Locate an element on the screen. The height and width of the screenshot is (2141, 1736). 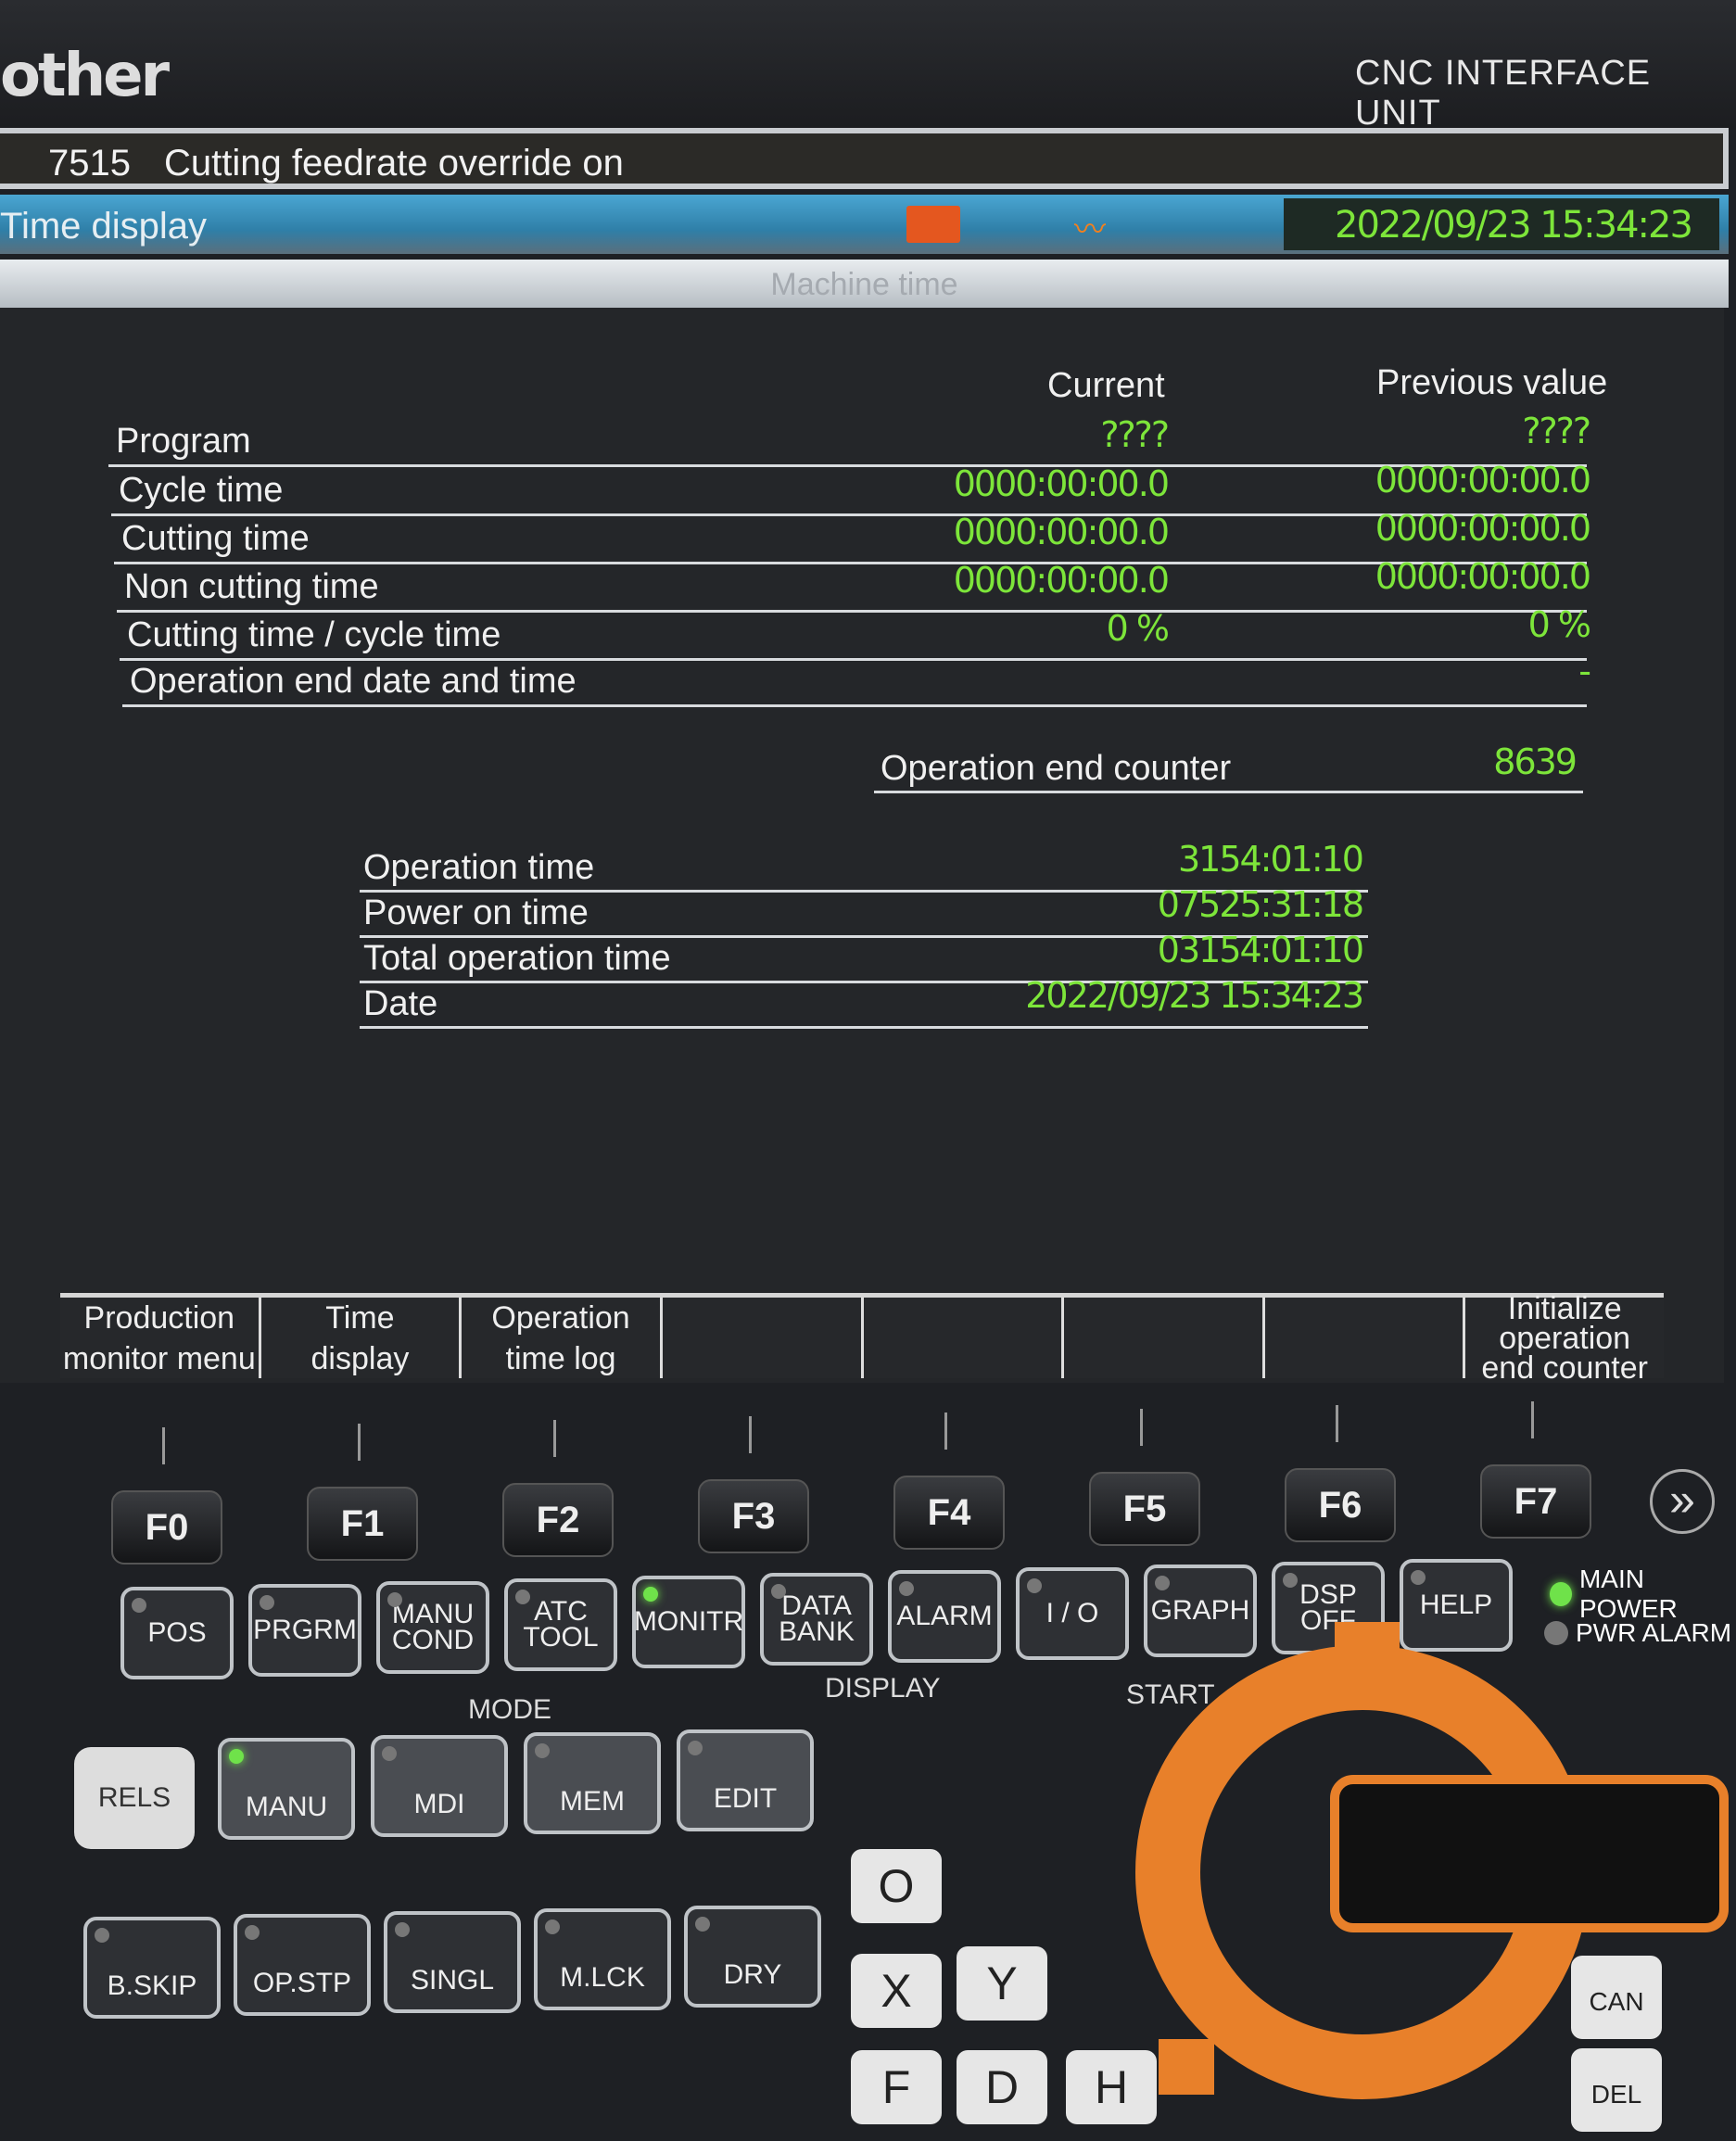
fkey-f1: F1 is located at coordinates (362, 1524).